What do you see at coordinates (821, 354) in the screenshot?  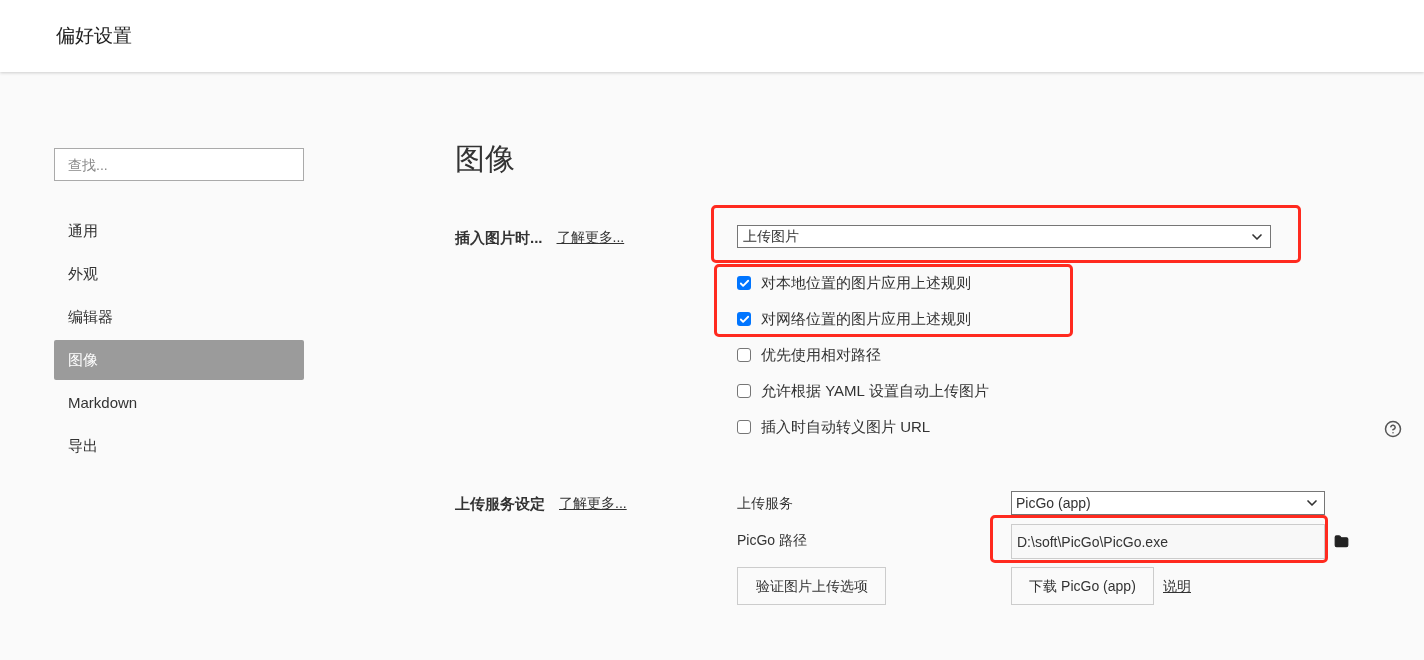 I see `checkbox-label: 优先使用相对路径` at bounding box center [821, 354].